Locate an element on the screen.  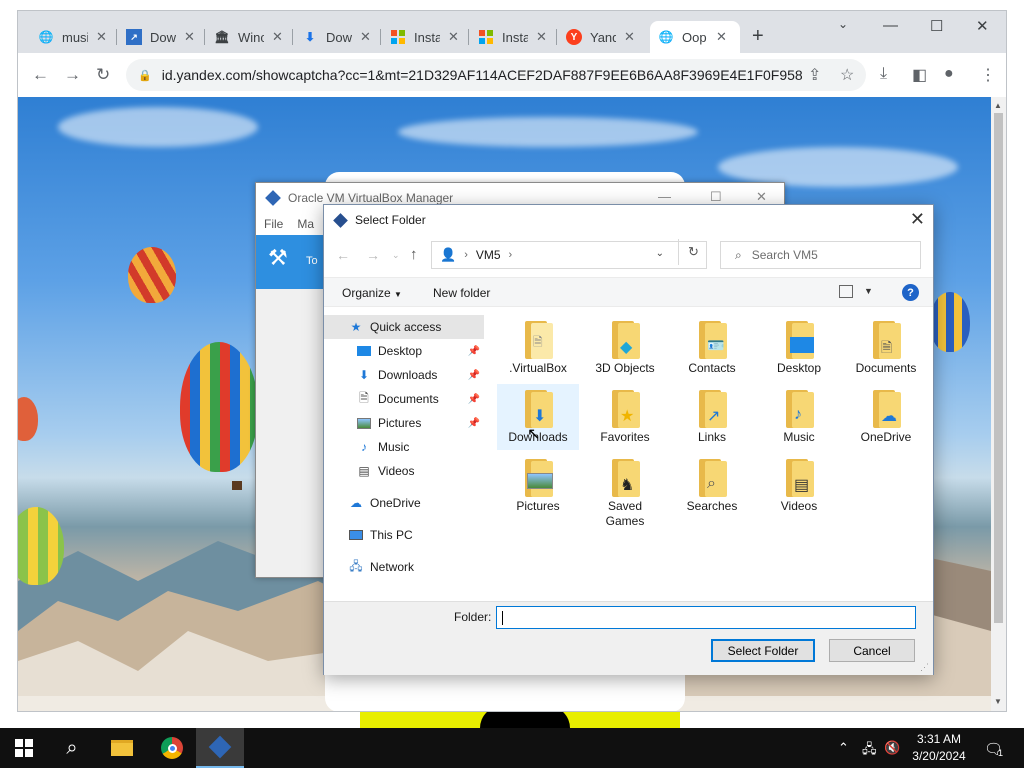
path-segment: VM5 is located at coordinates (488, 255).